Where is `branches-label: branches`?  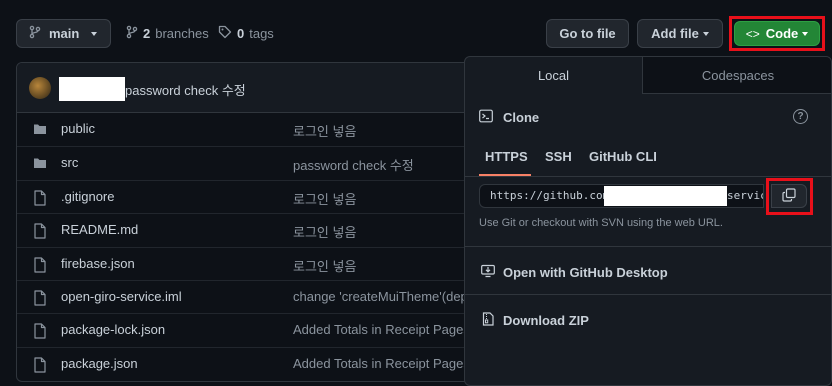
branches-label: branches is located at coordinates (182, 33).